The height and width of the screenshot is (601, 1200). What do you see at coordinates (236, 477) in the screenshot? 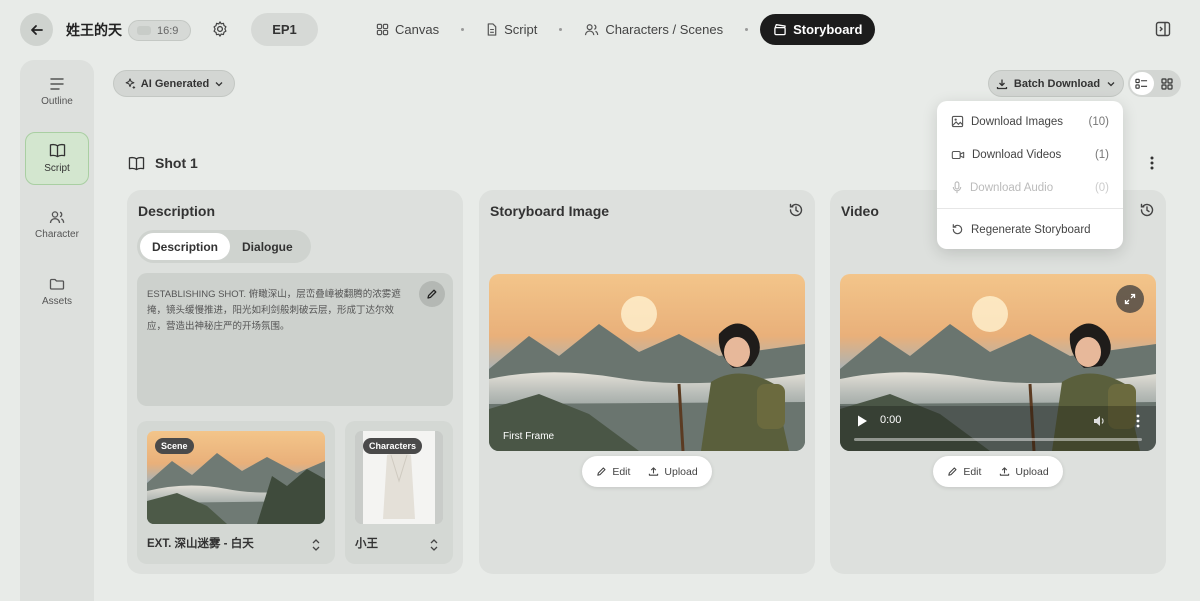
I see `scene-thumbnail: Scene` at bounding box center [236, 477].